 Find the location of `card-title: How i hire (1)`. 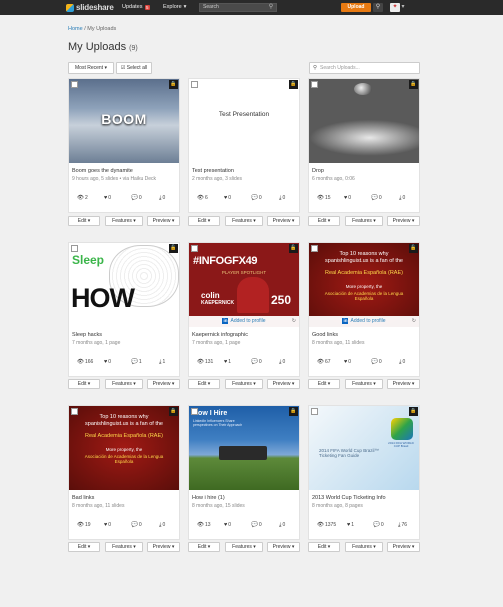

card-title: How i hire (1) is located at coordinates (208, 498).